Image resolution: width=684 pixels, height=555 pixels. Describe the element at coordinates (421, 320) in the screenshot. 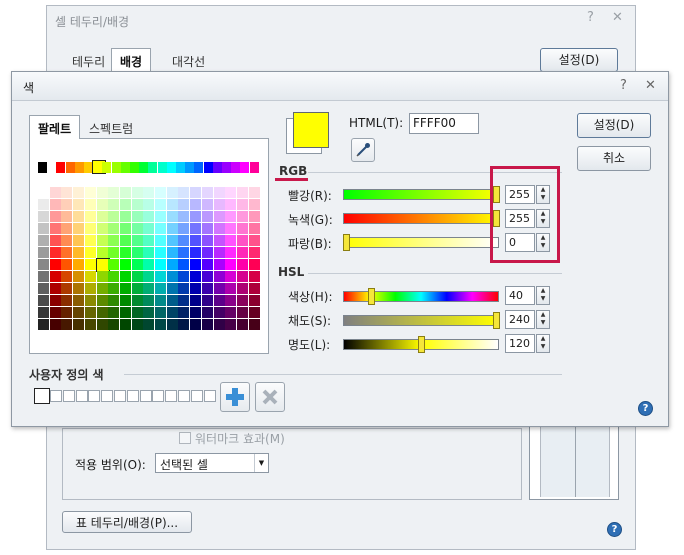

I see `saturation-slider-track` at that location.